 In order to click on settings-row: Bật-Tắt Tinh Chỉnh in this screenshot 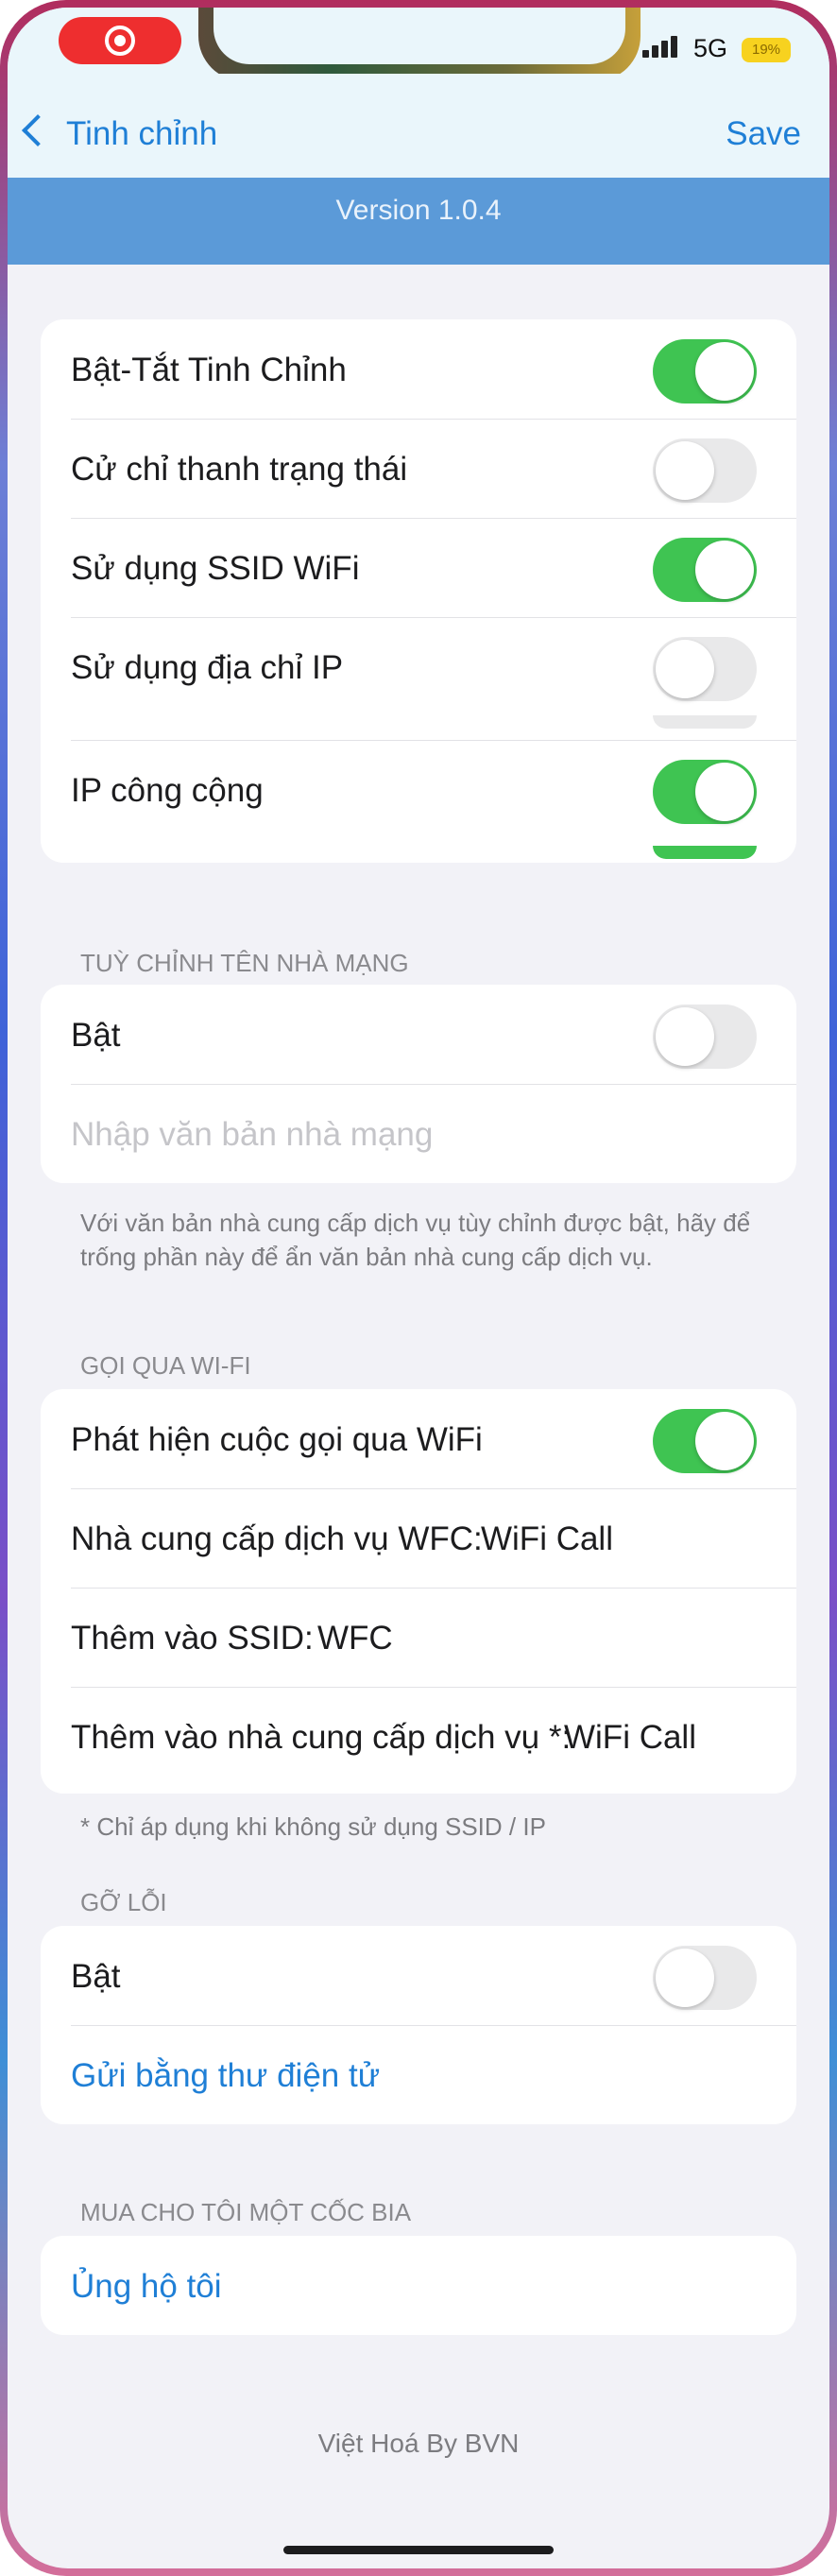, I will do `click(418, 369)`.